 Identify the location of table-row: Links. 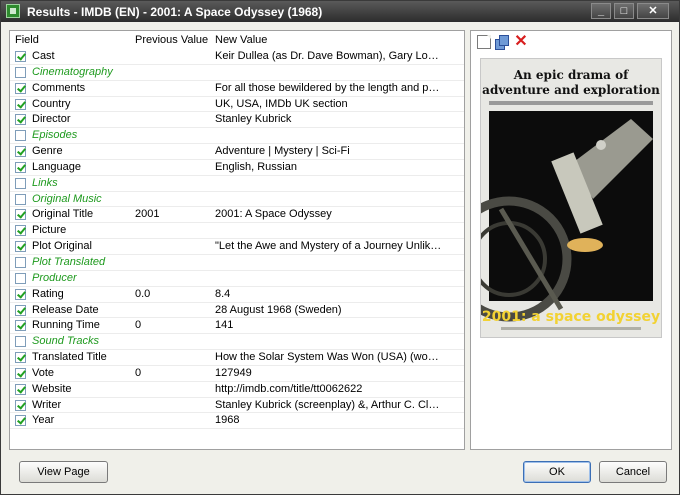
(237, 184).